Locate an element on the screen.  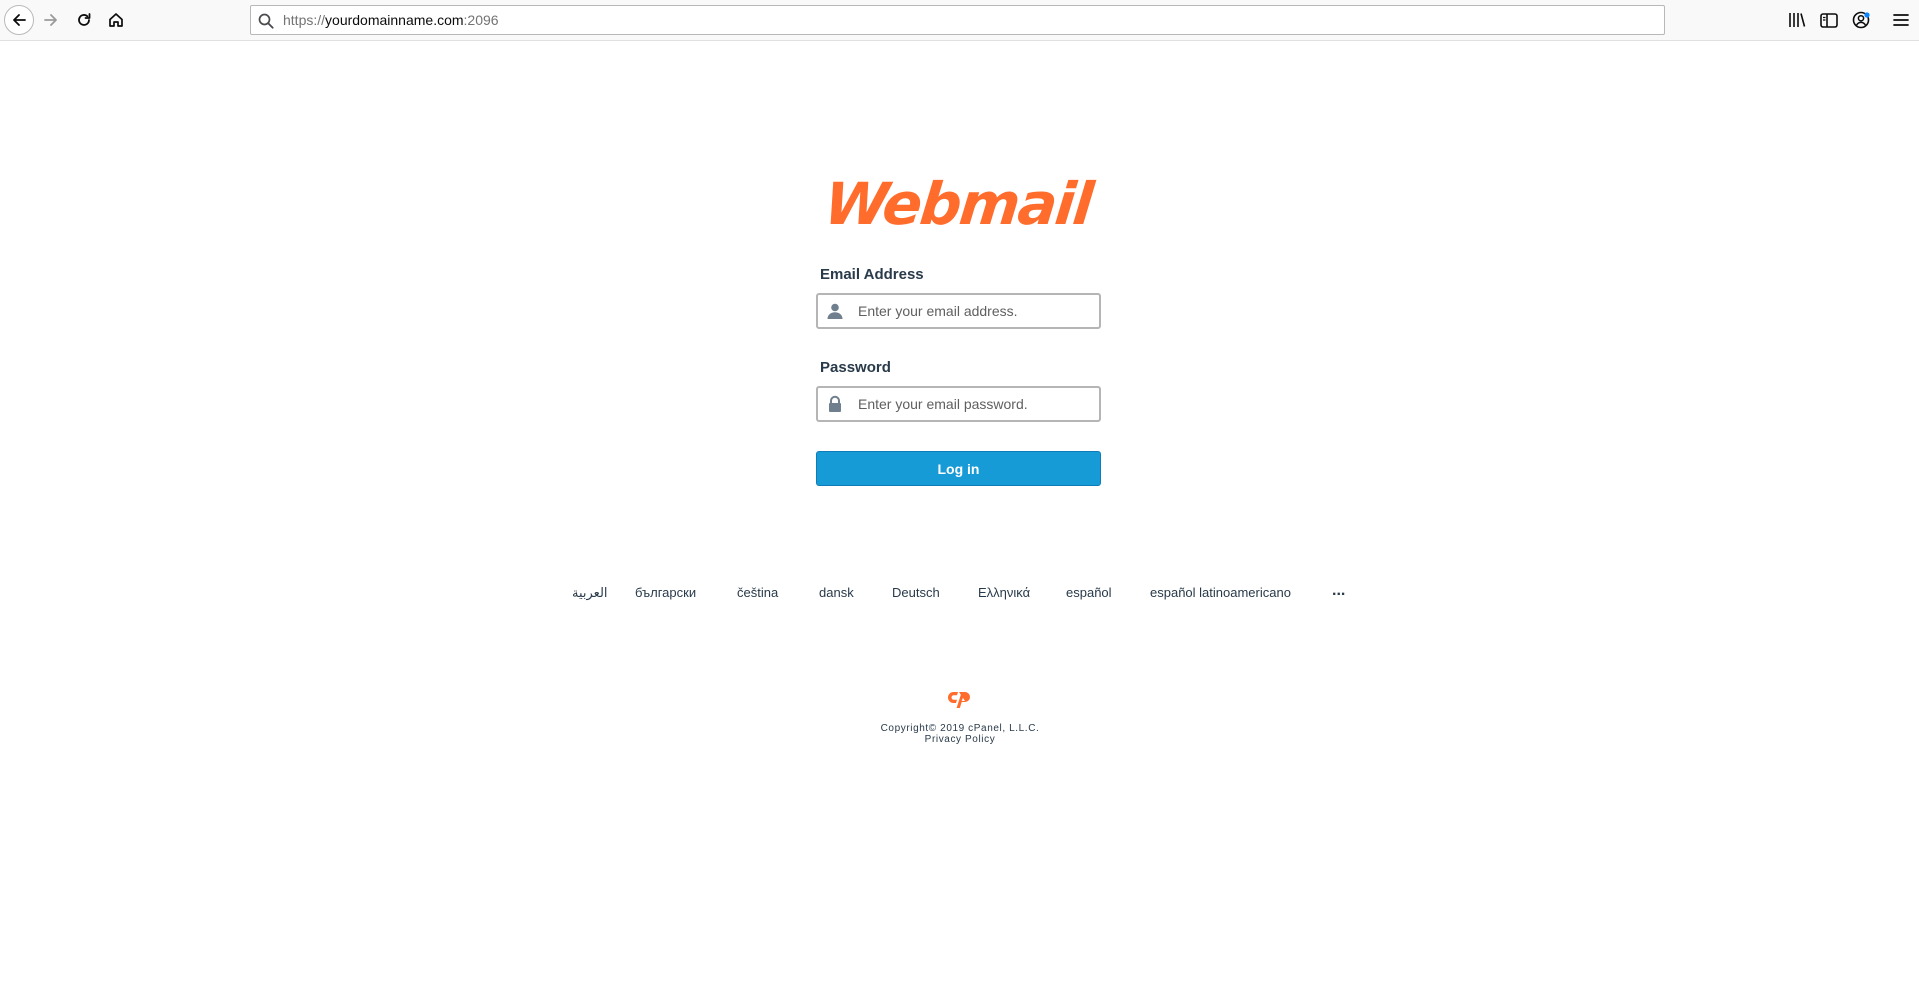
password-label: Password is located at coordinates (855, 367).